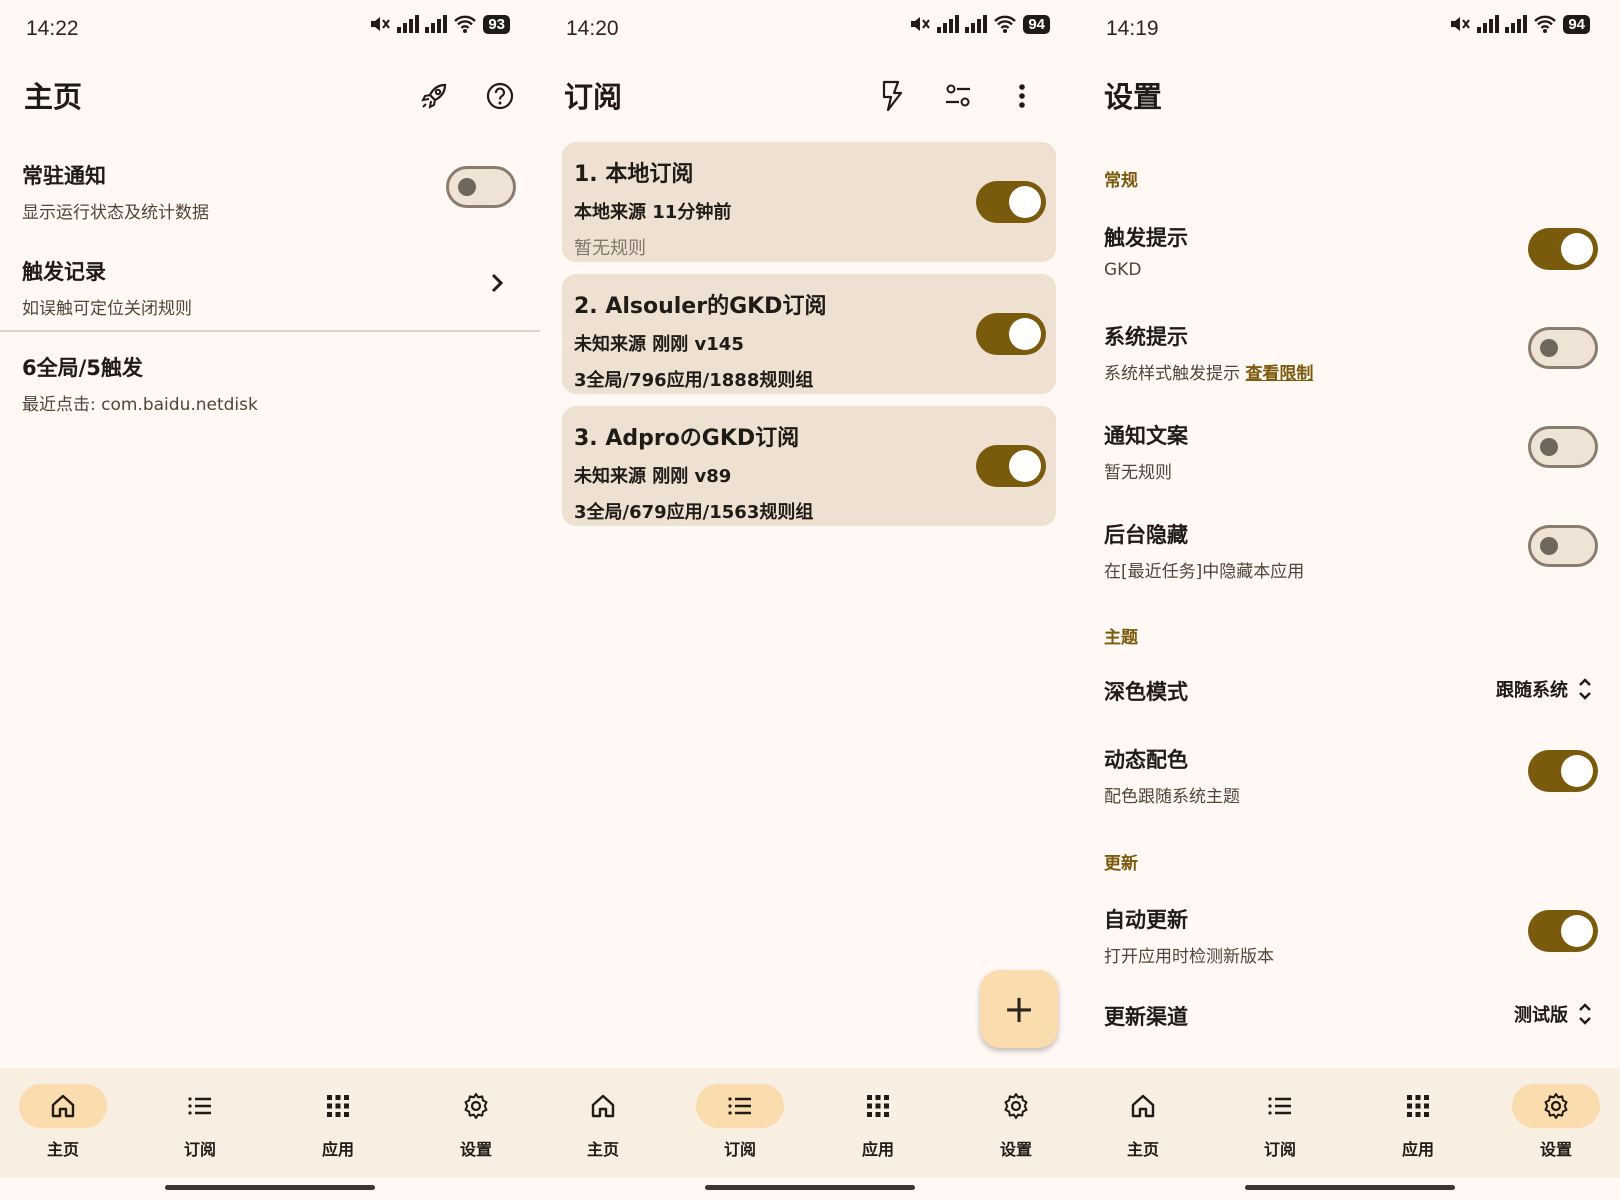  Describe the element at coordinates (1461, 24) in the screenshot. I see `mute-icon` at that location.